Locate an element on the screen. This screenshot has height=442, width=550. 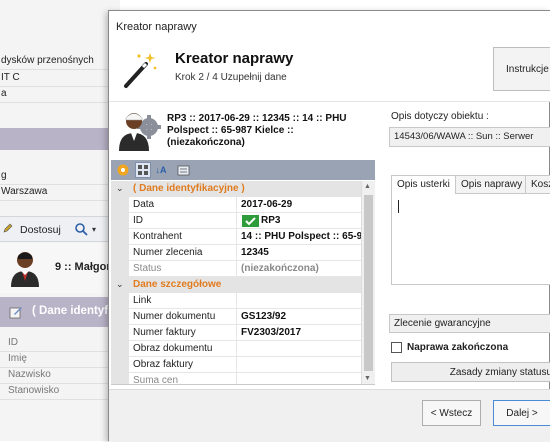
property-value: 2017-06-29 is located at coordinates (301, 205).